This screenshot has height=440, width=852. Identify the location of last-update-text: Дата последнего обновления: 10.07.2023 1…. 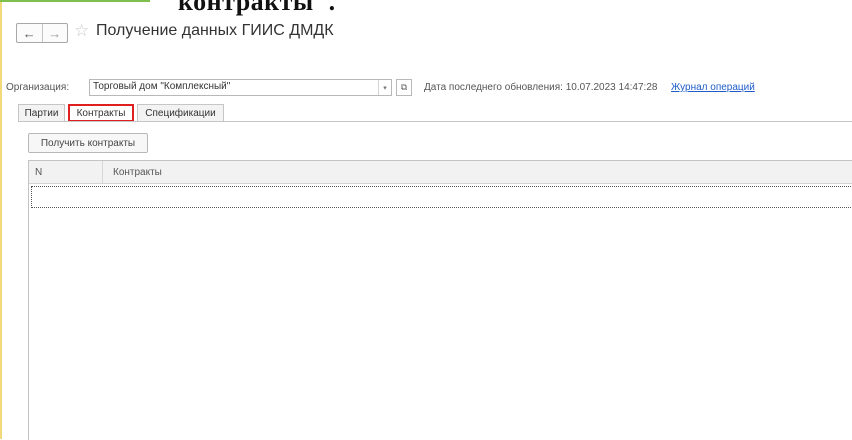
(541, 87).